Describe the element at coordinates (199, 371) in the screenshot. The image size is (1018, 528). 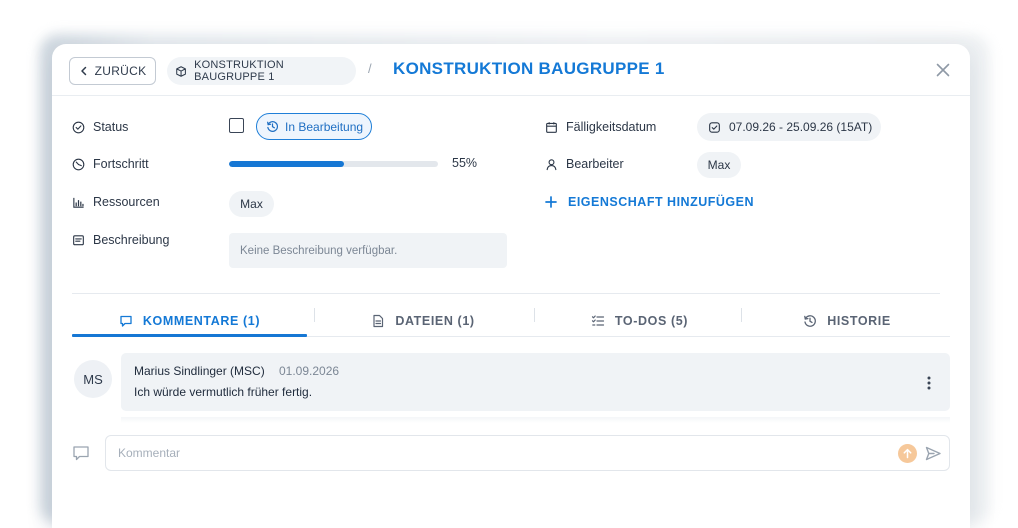
I see `comment-author: Marius Sindlinger (MSC)` at that location.